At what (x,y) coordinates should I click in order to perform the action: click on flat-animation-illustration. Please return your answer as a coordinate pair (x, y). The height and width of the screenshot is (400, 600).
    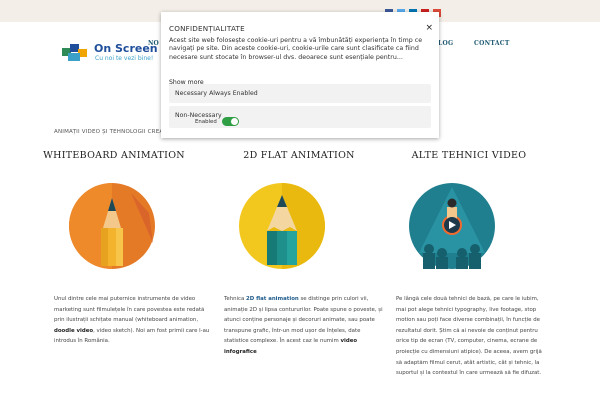
    Looking at the image, I should click on (282, 226).